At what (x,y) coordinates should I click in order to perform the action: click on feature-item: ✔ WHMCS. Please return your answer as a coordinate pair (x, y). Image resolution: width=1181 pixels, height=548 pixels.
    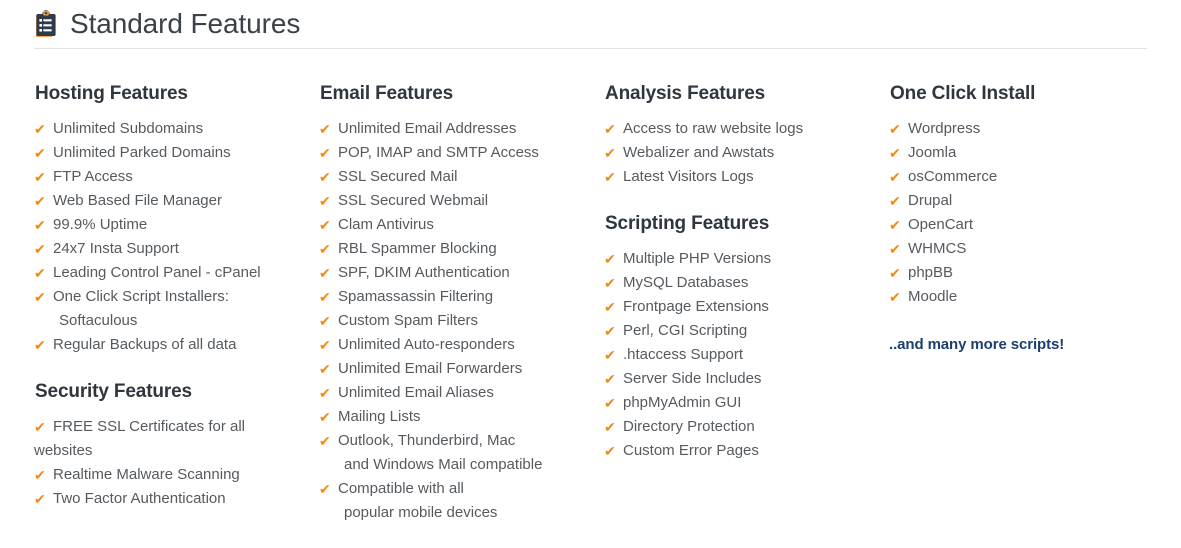
    Looking at the image, I should click on (1031, 249).